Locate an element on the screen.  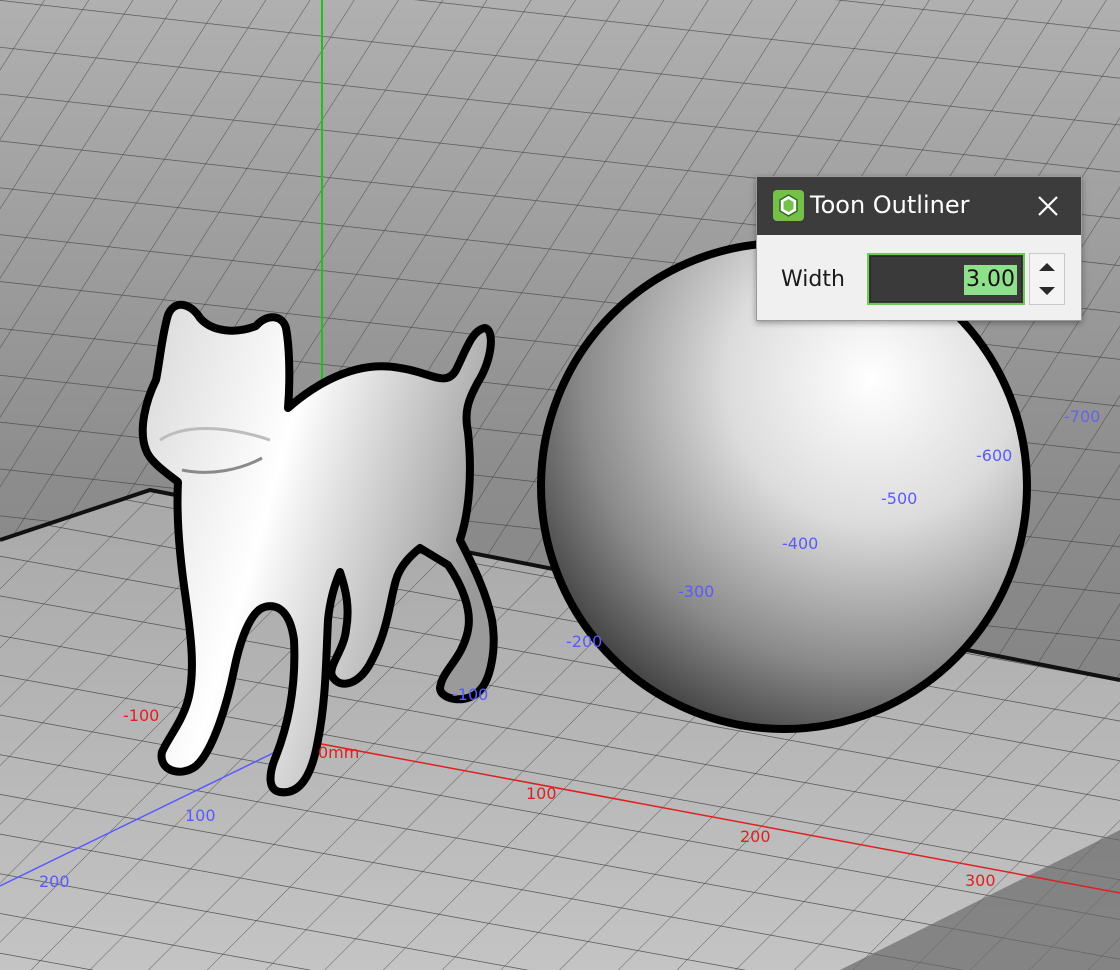
z-axis-tick-label: -400 is located at coordinates (800, 543).